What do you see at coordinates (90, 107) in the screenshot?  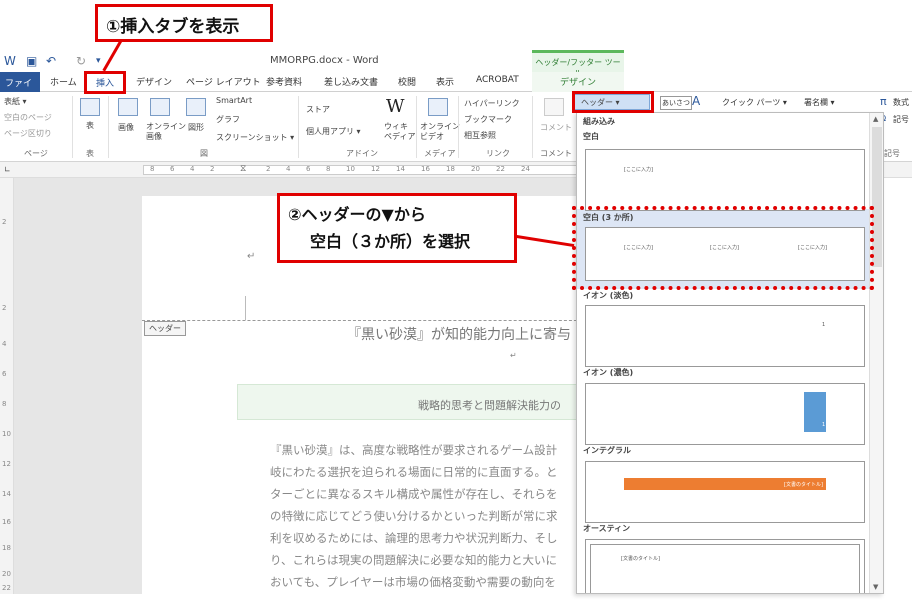 I see `table-icon` at bounding box center [90, 107].